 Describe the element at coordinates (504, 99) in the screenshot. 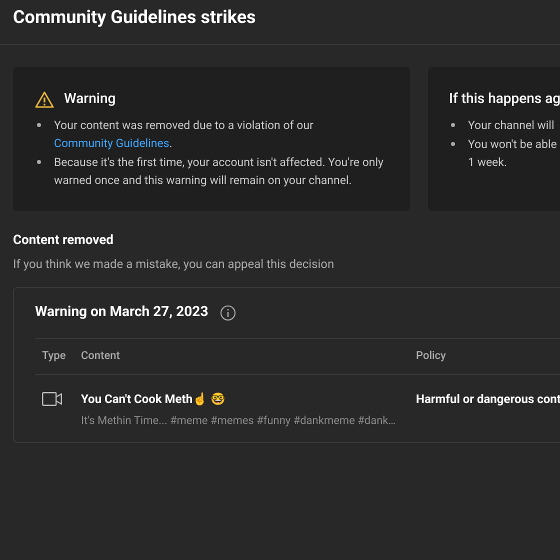

I see `card-title: If this happens ag` at that location.